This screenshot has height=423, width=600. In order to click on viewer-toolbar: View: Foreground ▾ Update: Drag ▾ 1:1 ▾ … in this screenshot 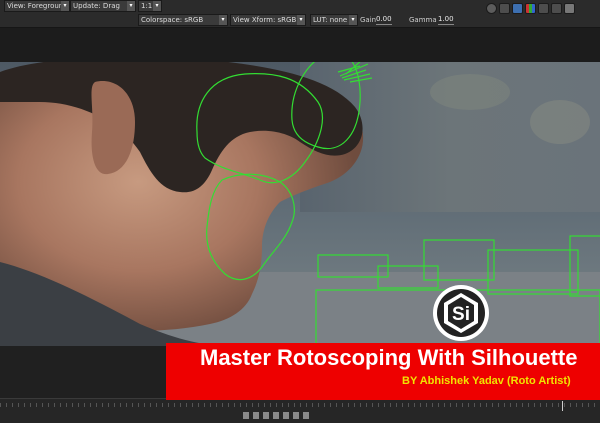, I will do `click(300, 14)`.